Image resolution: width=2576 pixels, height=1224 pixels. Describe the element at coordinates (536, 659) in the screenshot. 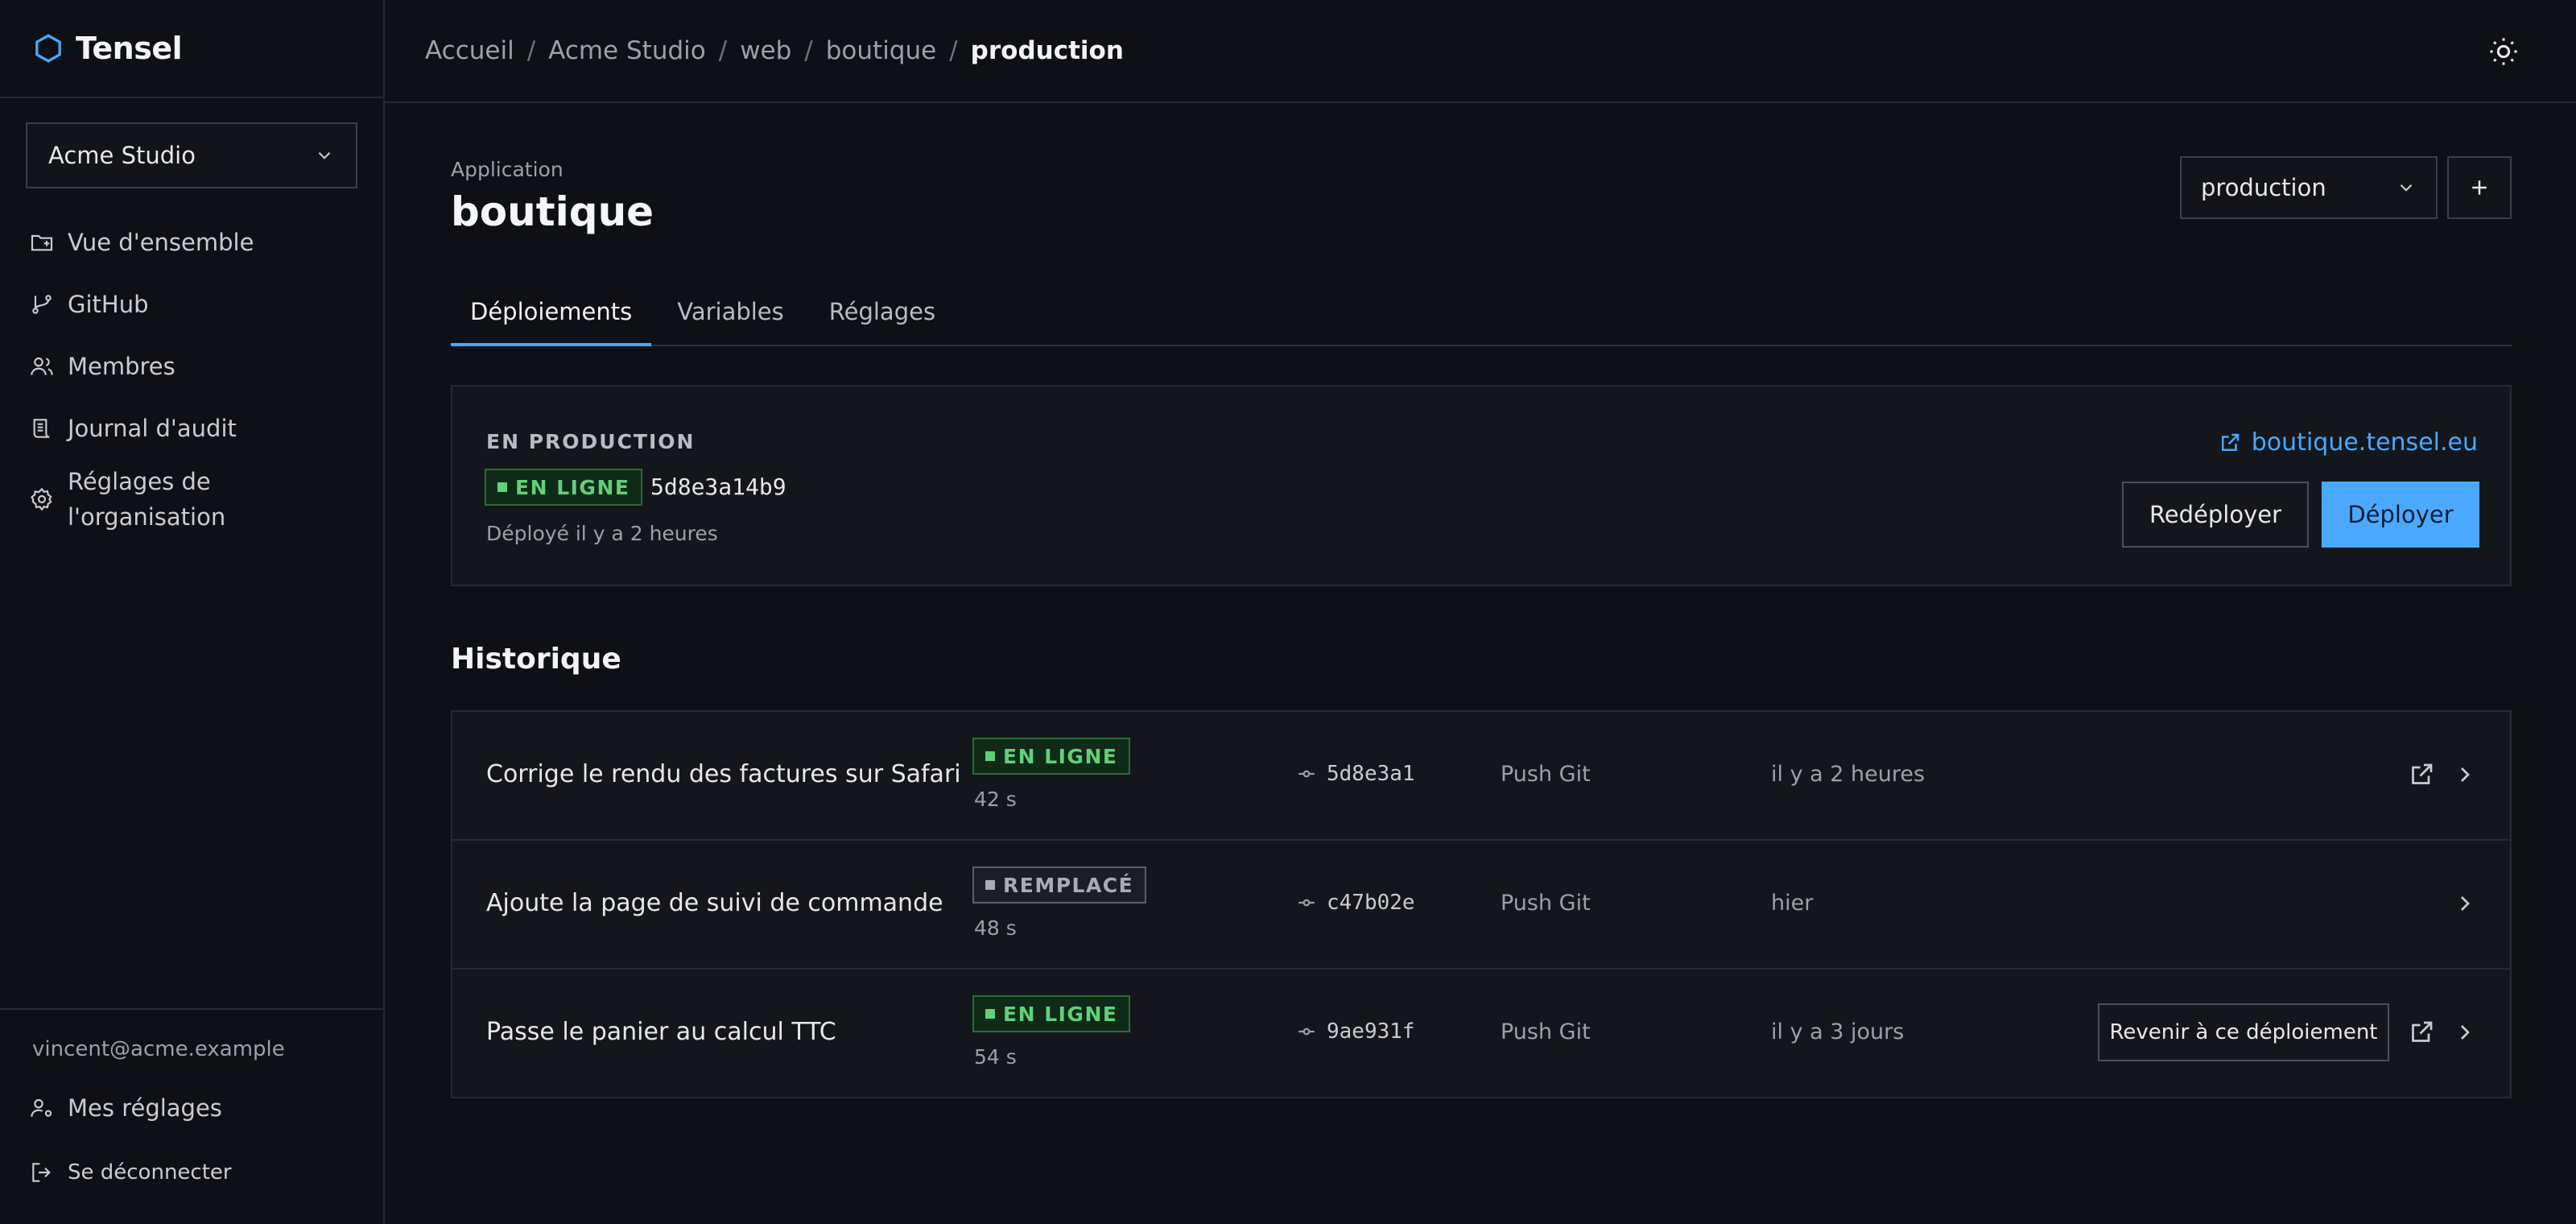

I see `history-title: Historique` at that location.